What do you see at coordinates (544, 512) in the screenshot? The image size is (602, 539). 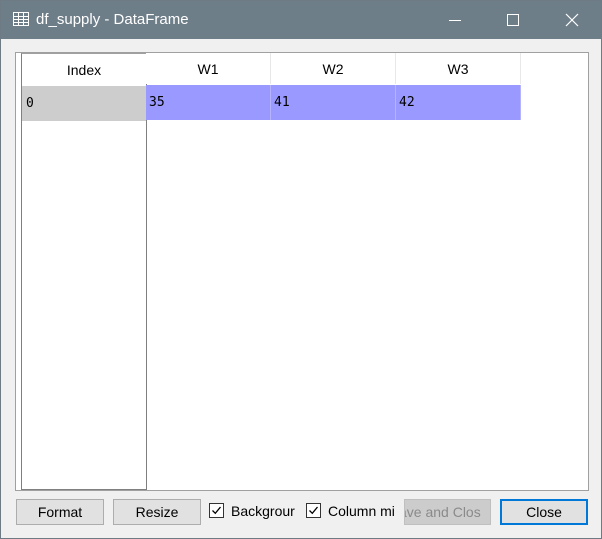 I see `close-button: Close` at bounding box center [544, 512].